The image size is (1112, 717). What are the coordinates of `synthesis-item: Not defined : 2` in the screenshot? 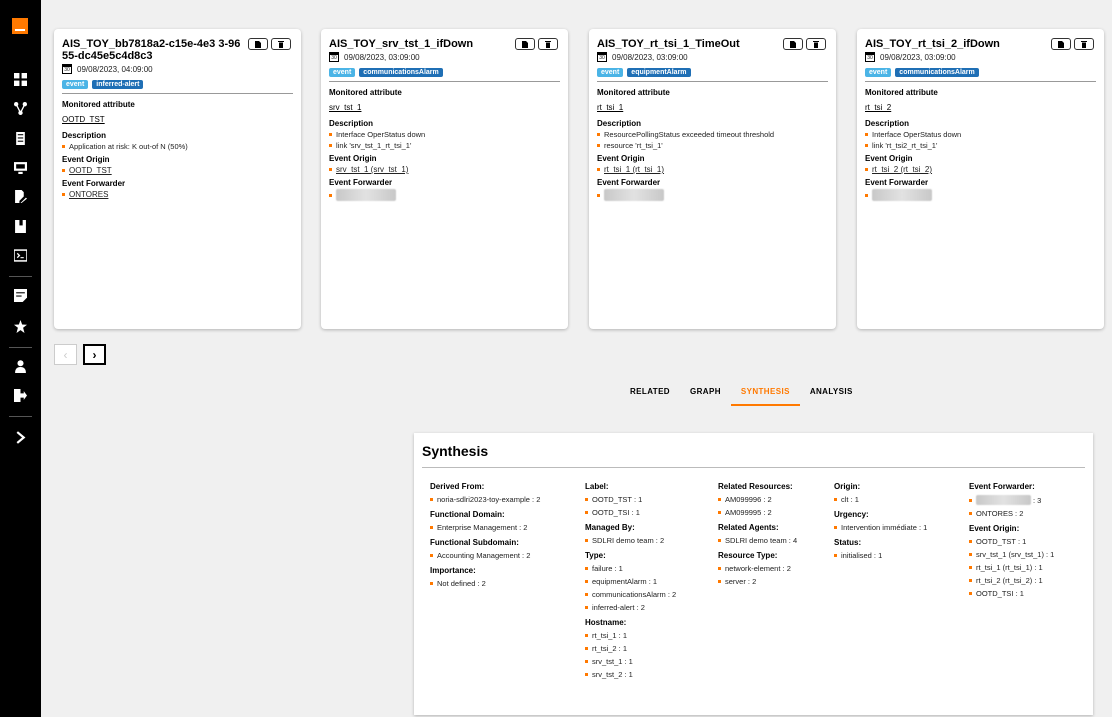 It's located at (485, 583).